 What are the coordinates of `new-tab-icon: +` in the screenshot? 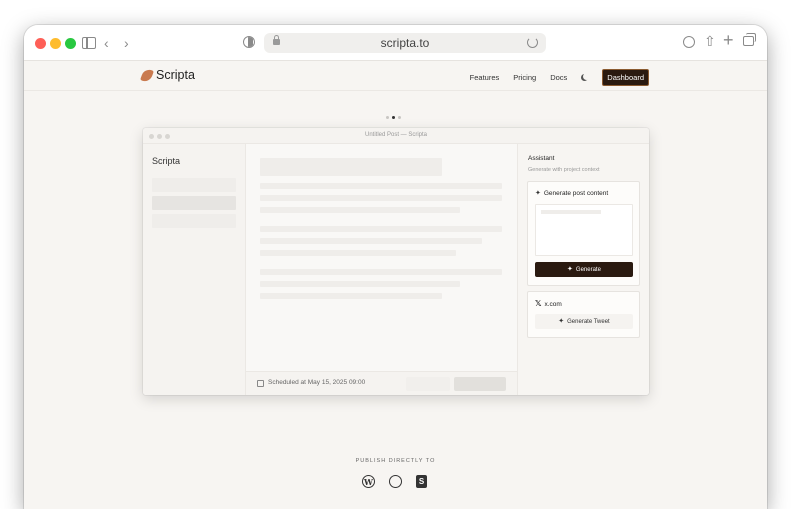 It's located at (728, 40).